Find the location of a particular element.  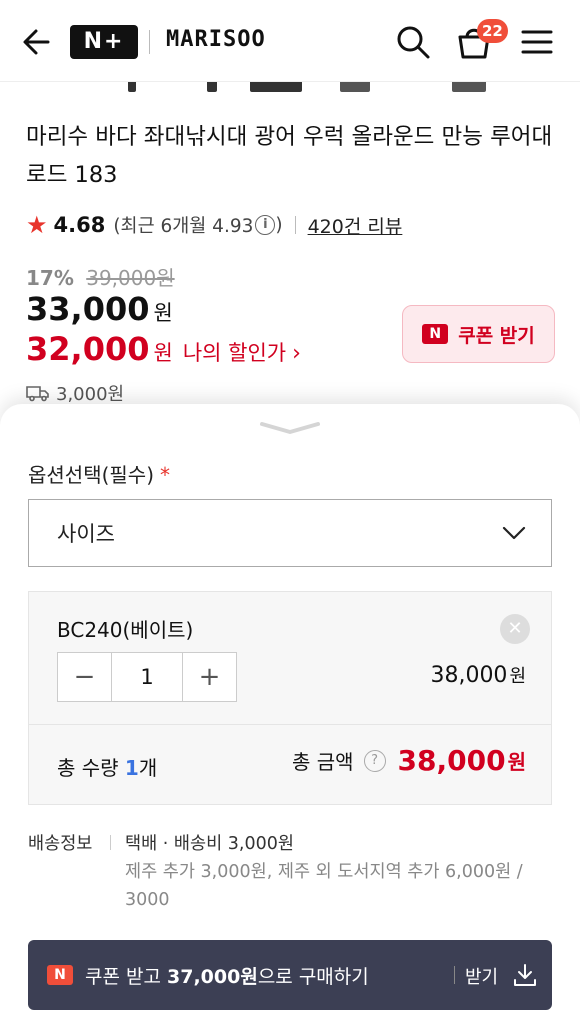

question-icon: ? is located at coordinates (374, 760).